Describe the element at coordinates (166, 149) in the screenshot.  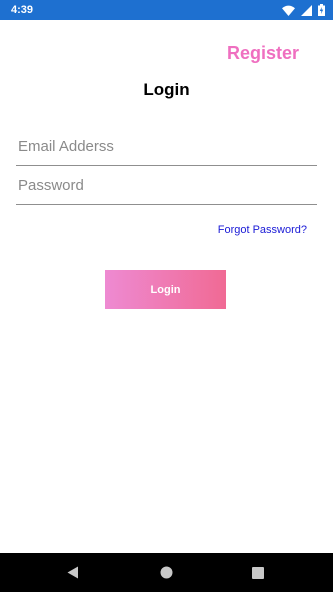
I see `email-field` at that location.